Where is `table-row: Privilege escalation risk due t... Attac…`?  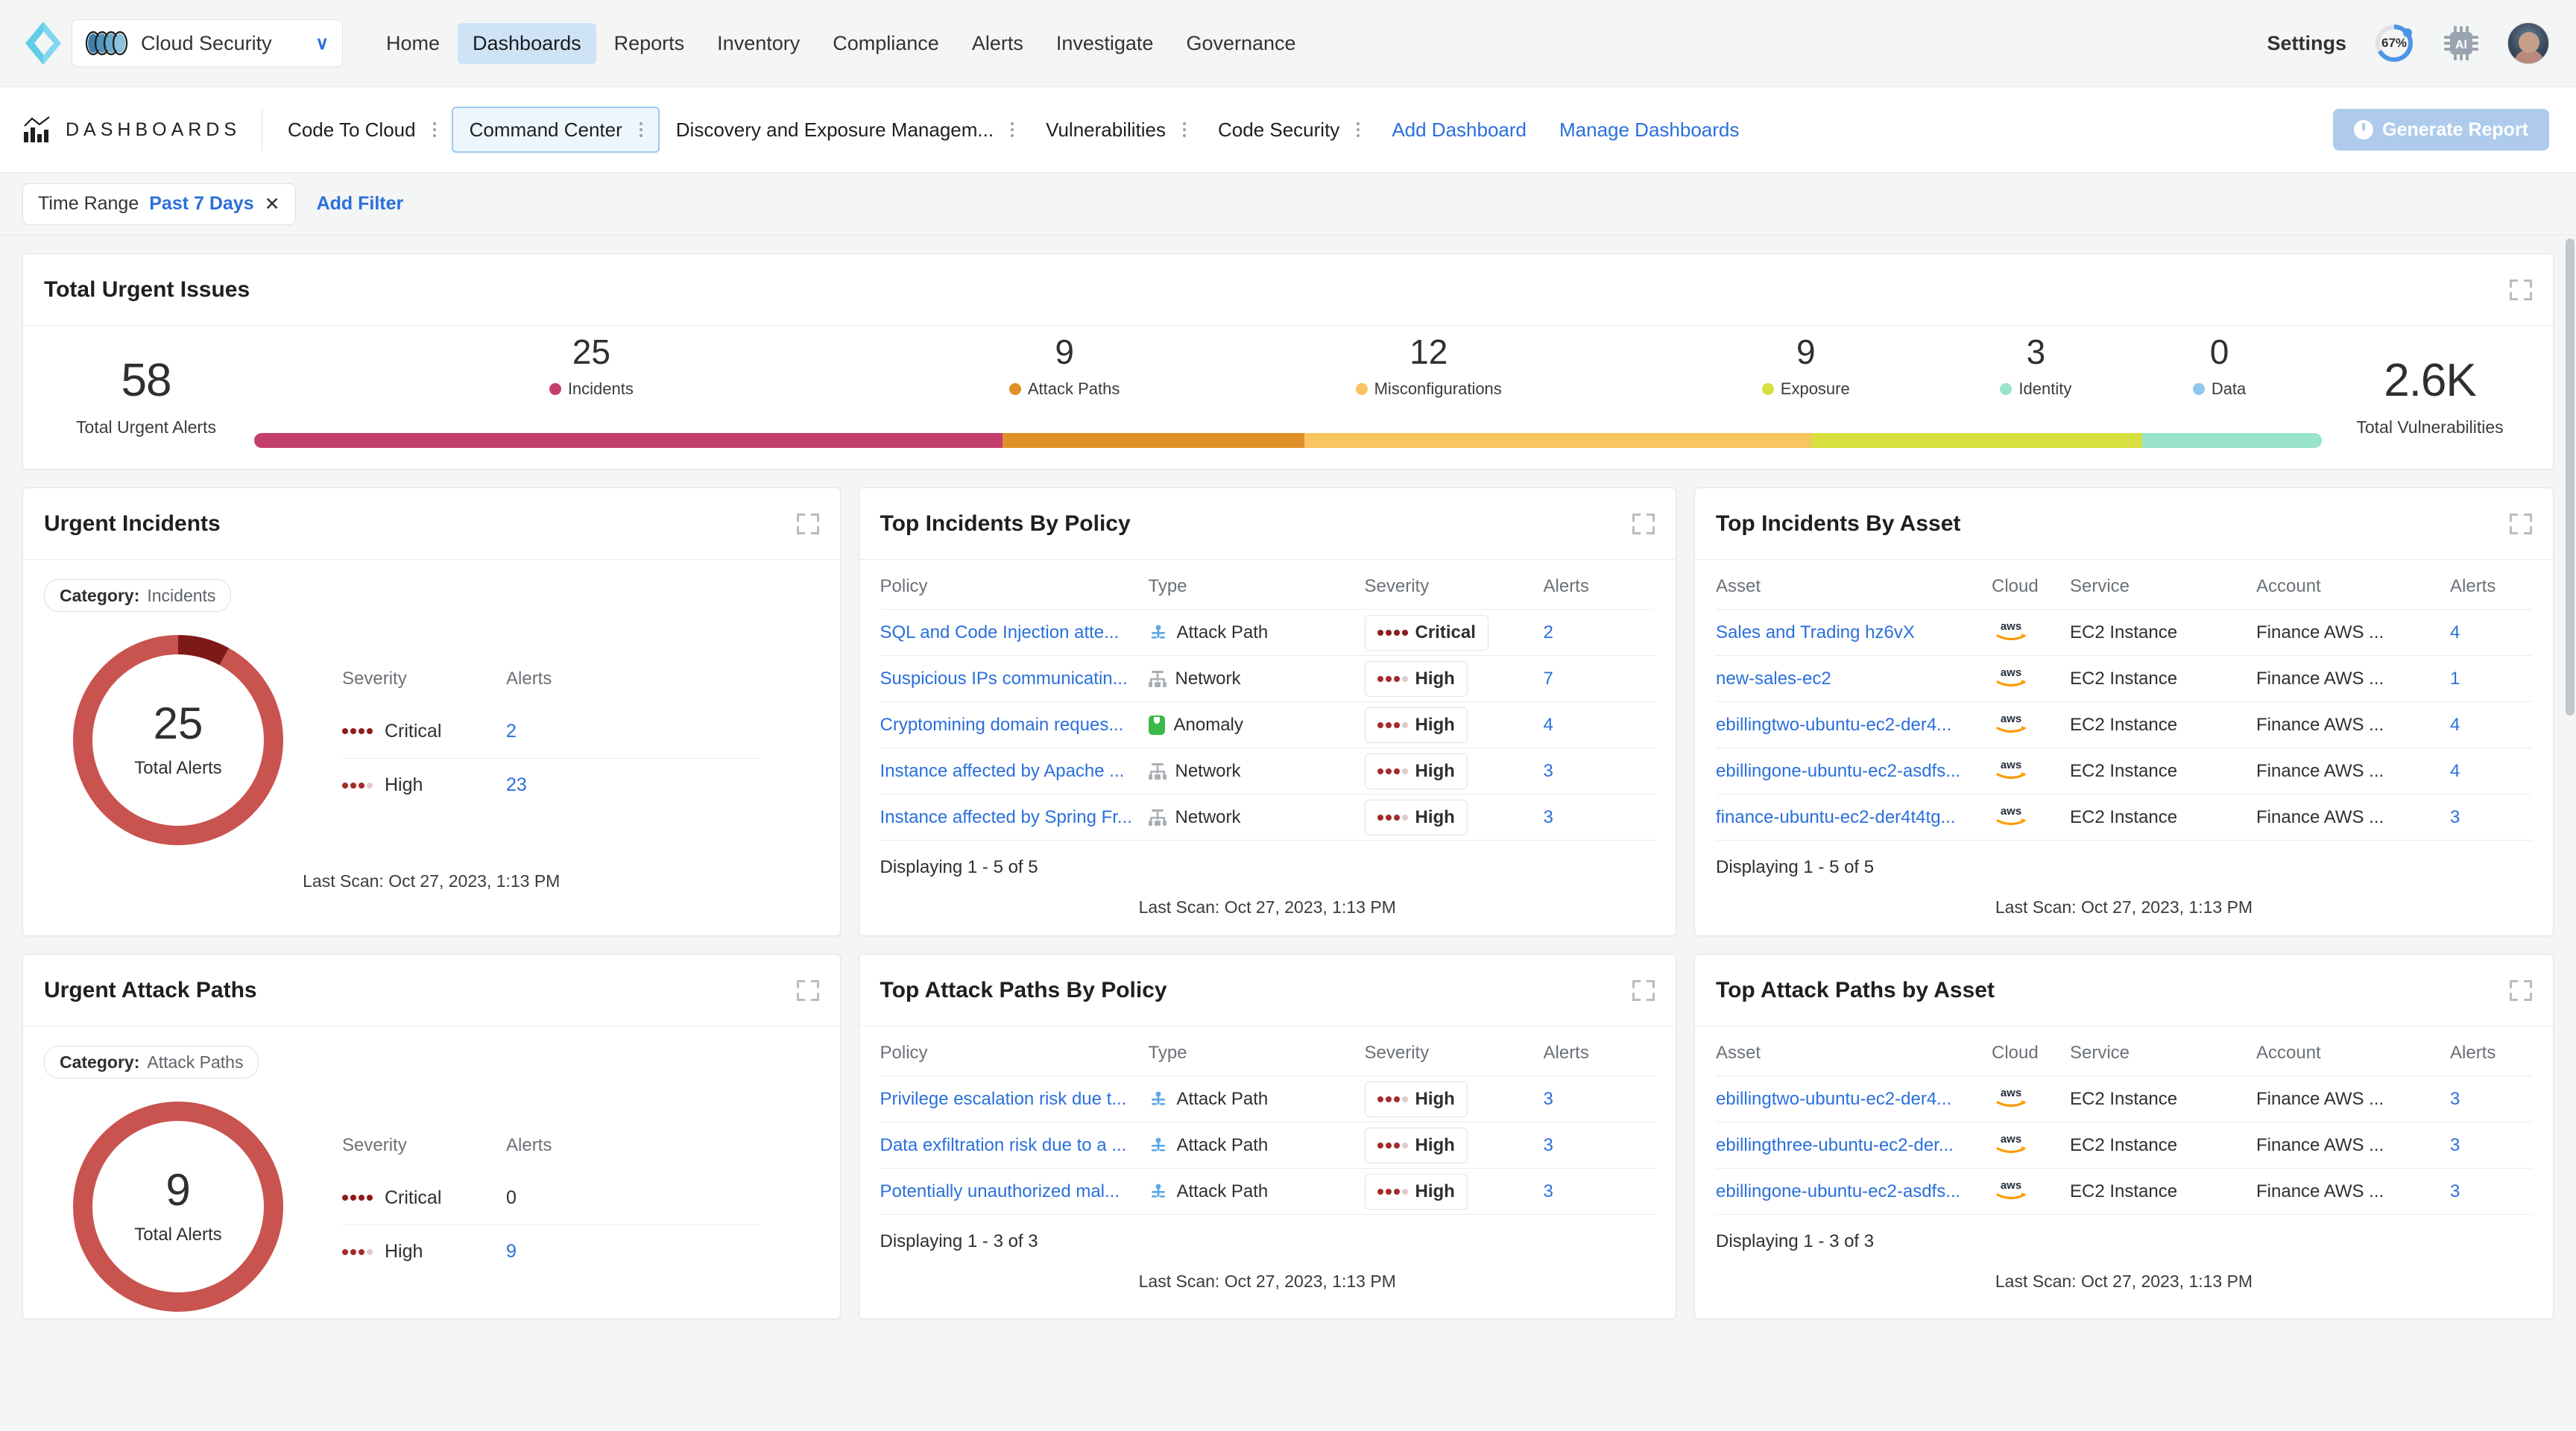
table-row: Privilege escalation risk due t... Attac… is located at coordinates (1267, 1099).